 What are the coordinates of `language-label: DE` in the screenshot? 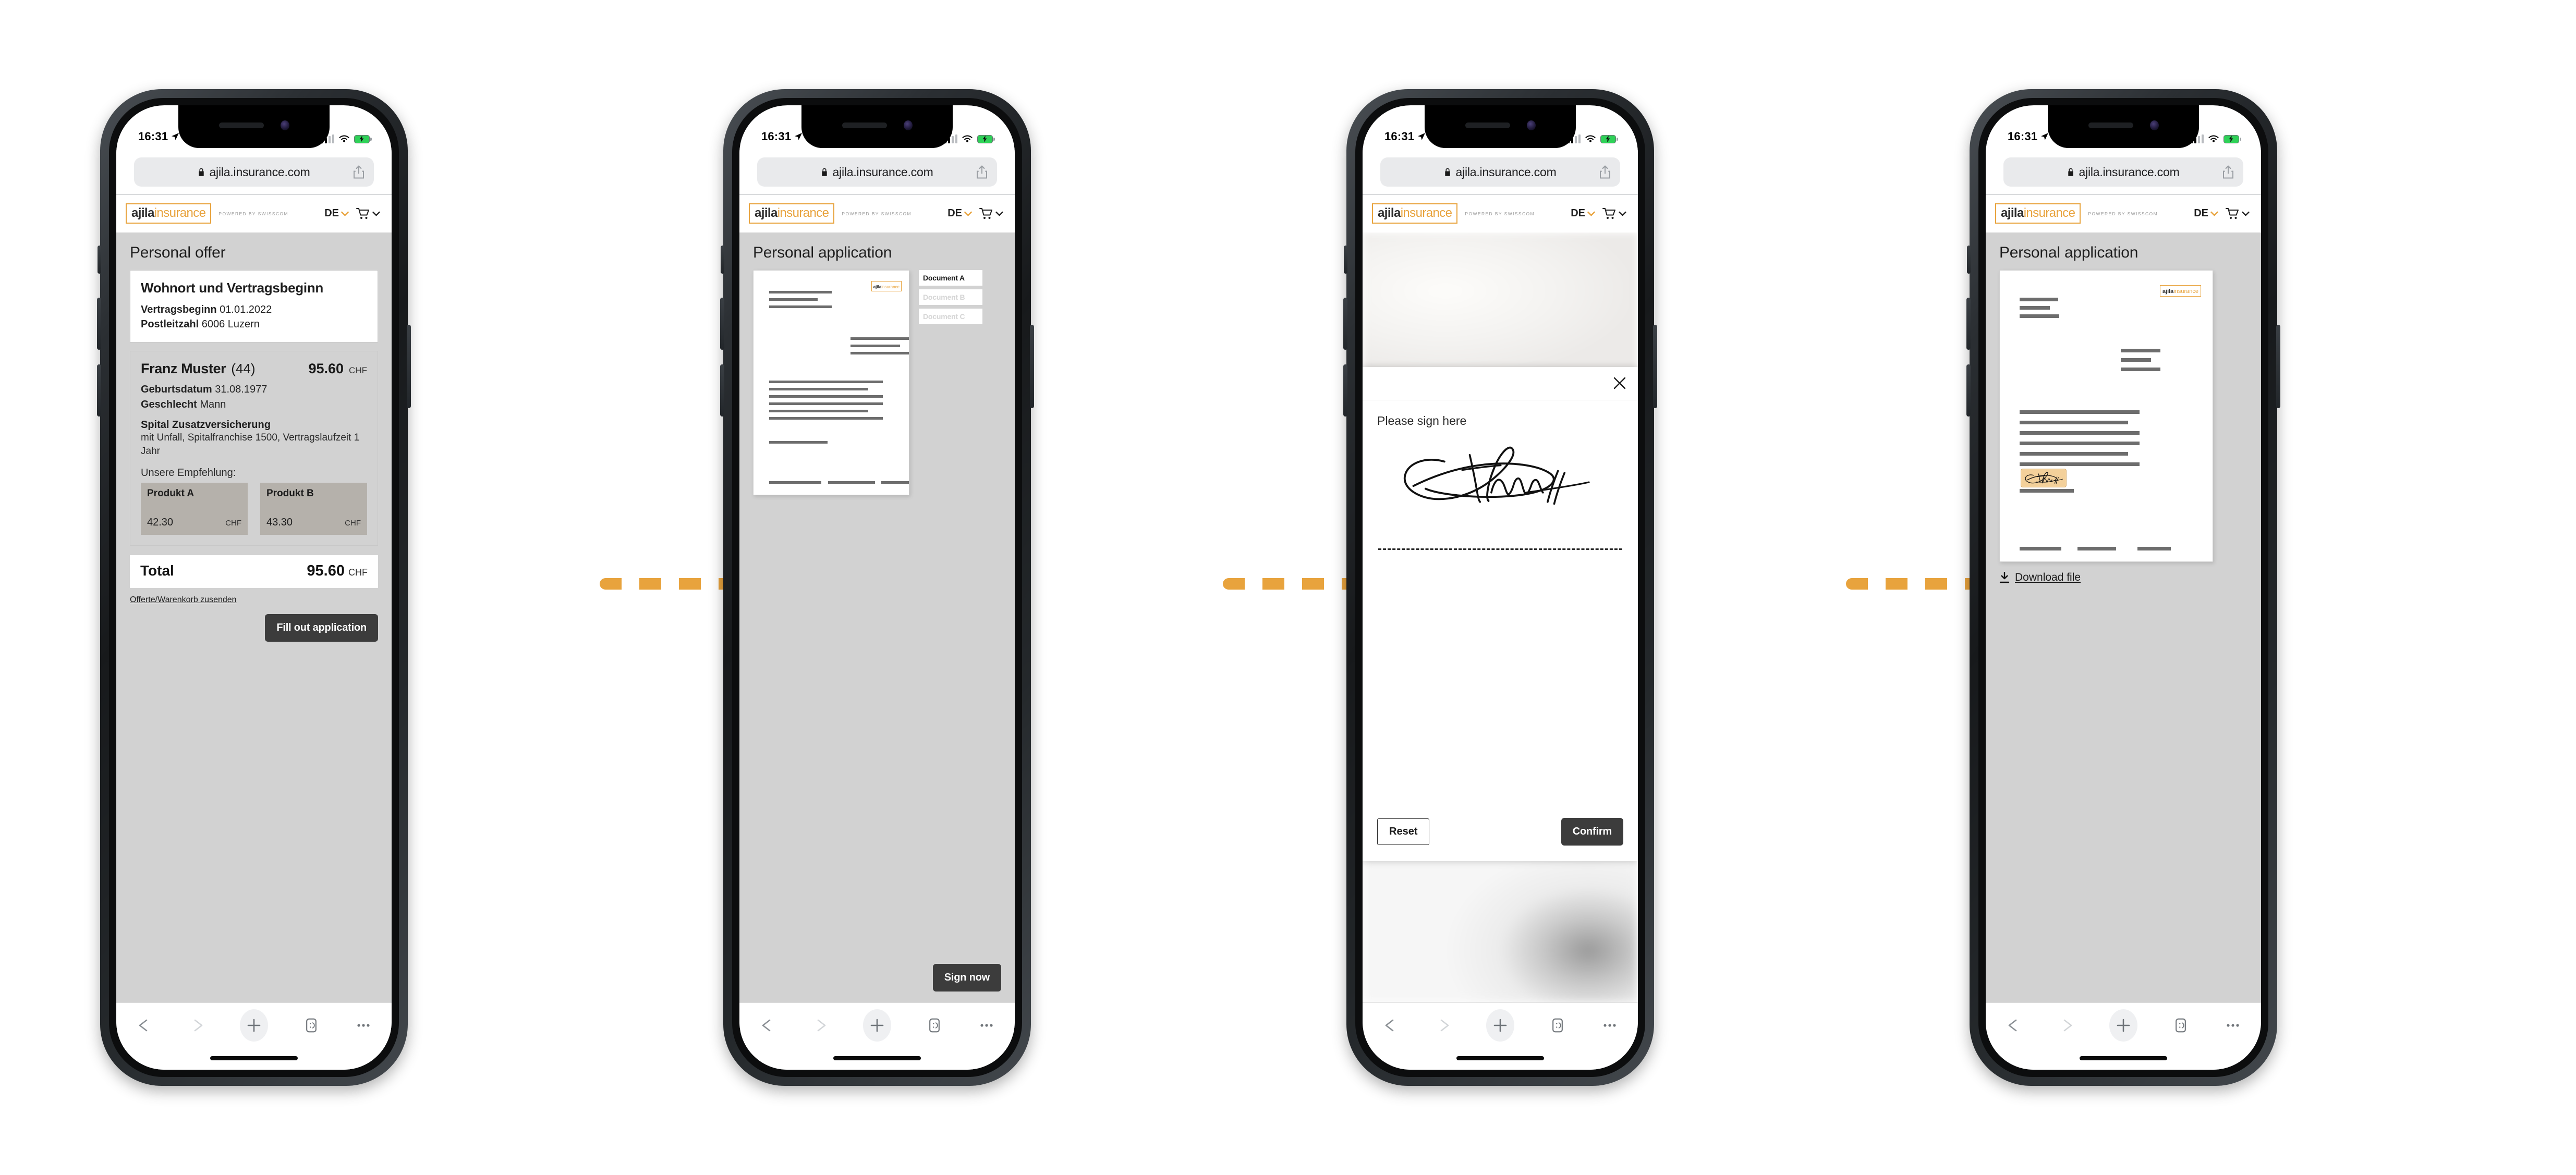 It's located at (331, 213).